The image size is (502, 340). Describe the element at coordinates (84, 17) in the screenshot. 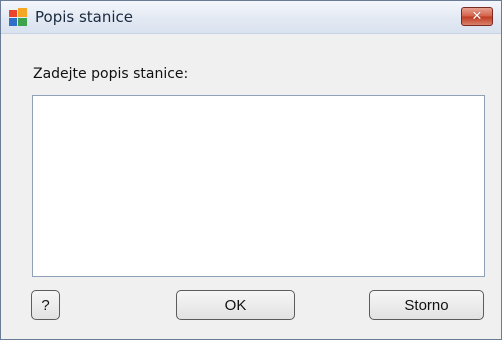

I see `window-title: Popis stanice` at that location.